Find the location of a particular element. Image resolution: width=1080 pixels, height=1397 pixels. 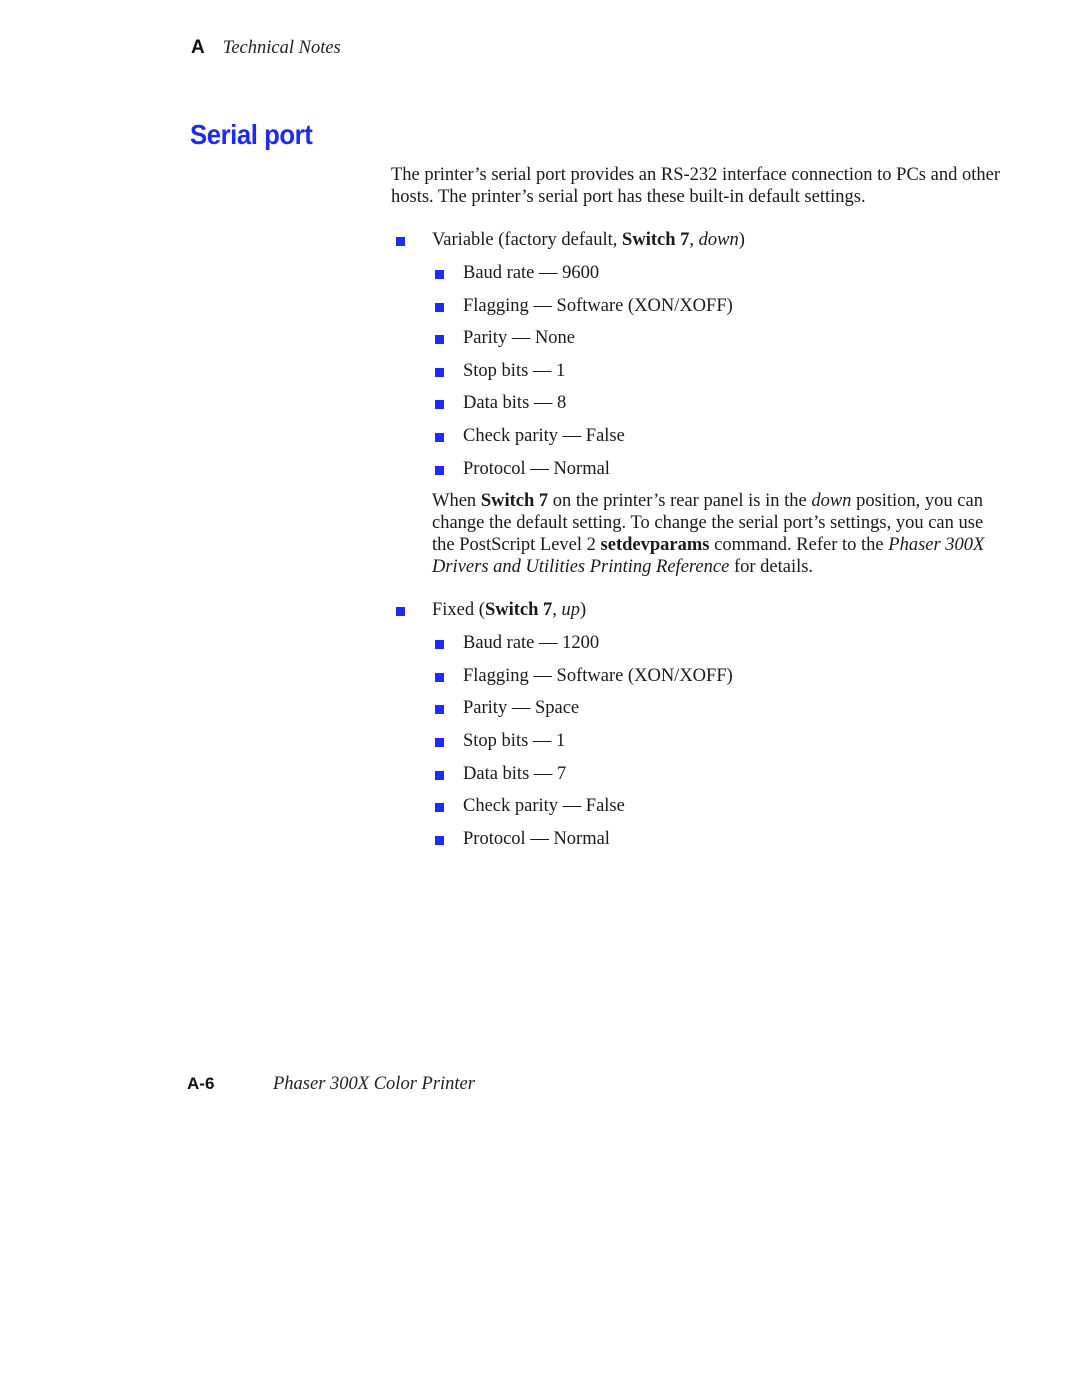

label-text: Fixed ( is located at coordinates (458, 610).